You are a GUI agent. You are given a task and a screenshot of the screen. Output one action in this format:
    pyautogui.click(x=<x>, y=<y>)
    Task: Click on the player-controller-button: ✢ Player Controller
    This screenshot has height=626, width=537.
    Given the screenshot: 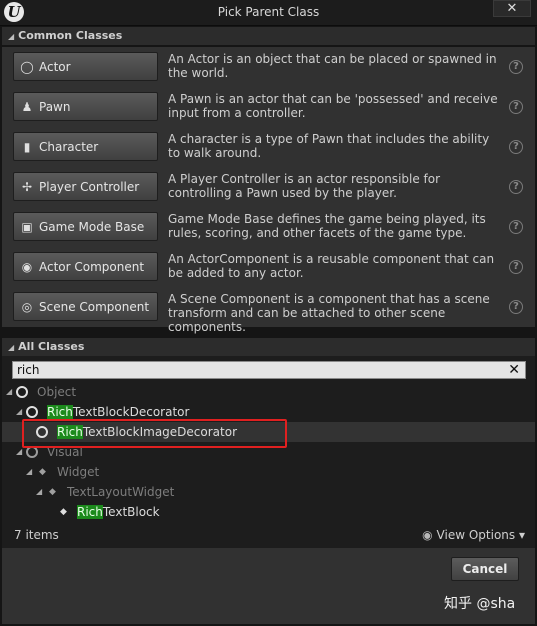 What is the action you would take?
    pyautogui.click(x=85, y=186)
    